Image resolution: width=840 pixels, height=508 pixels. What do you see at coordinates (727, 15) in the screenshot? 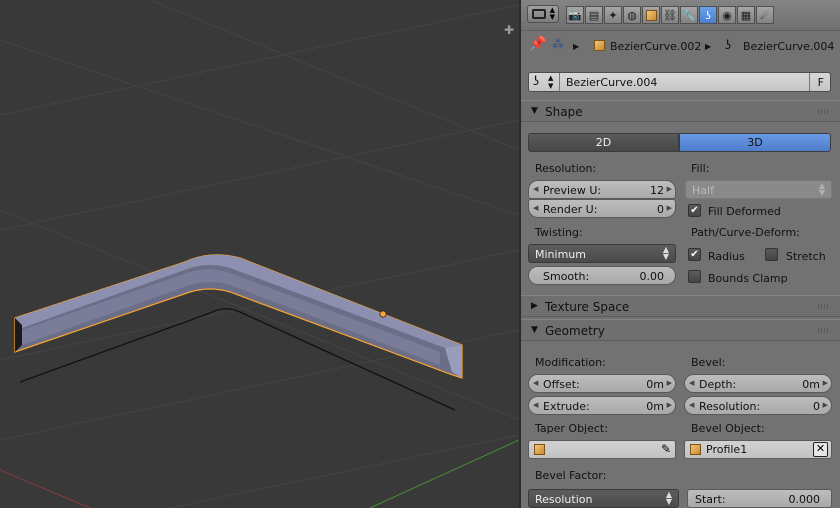
I see `material-tab-icon: ◉` at bounding box center [727, 15].